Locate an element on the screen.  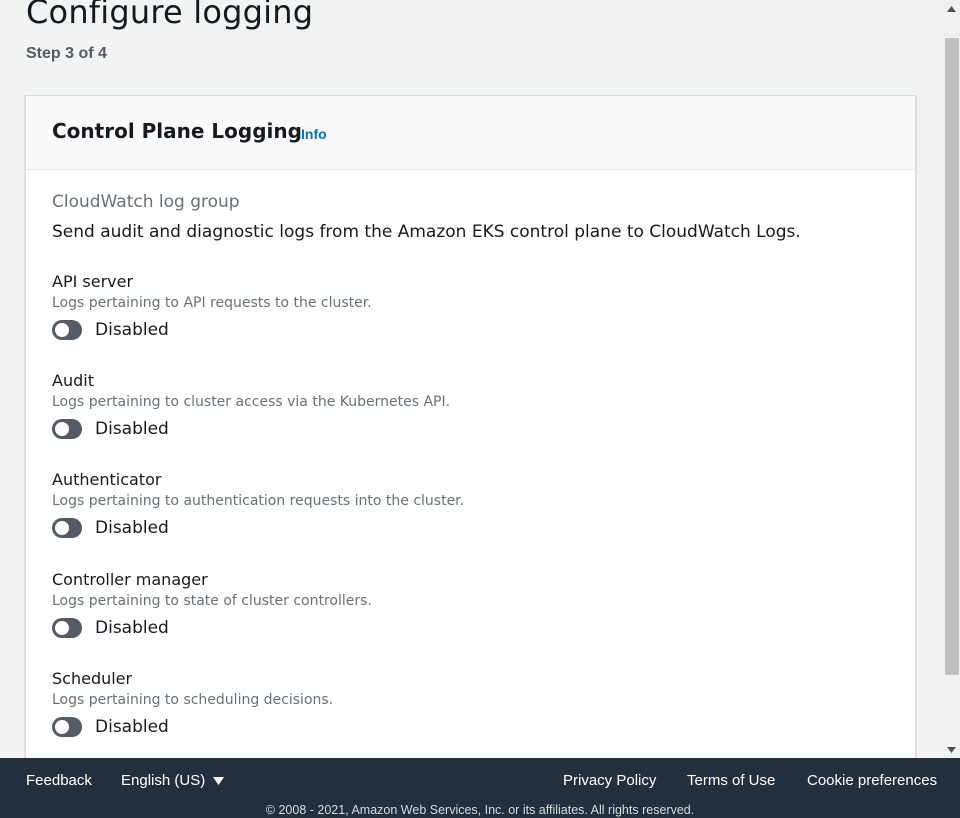
panel-header: Control Plane Logging Info is located at coordinates (470, 133).